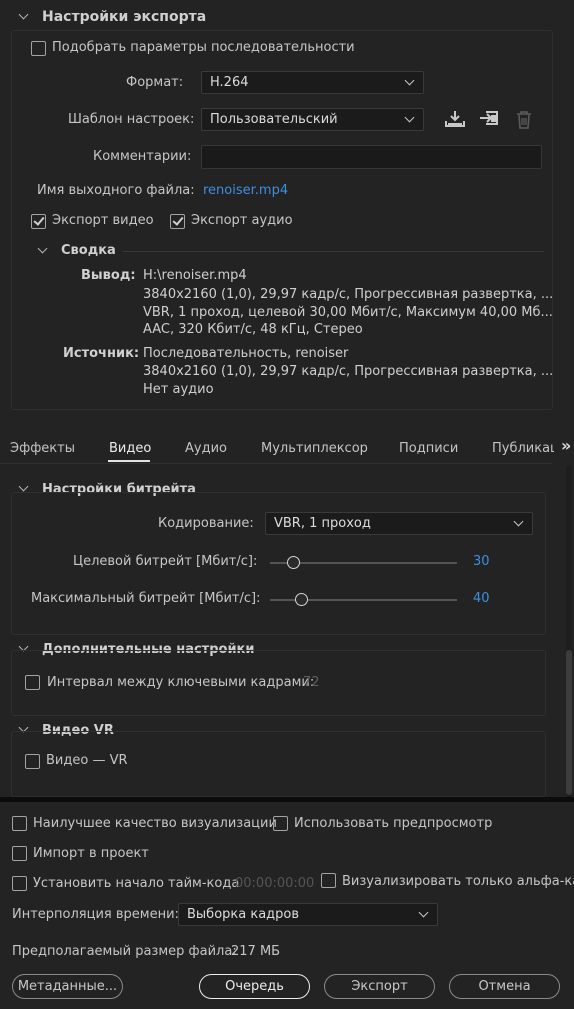 The height and width of the screenshot is (1009, 574). Describe the element at coordinates (455, 119) in the screenshot. I see `save-preset-icon` at that location.